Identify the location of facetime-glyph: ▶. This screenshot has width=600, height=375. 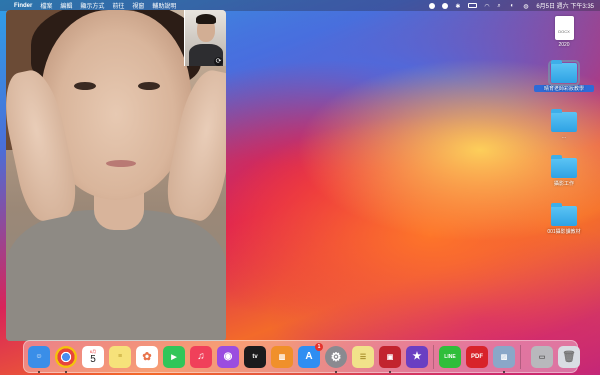
(174, 357).